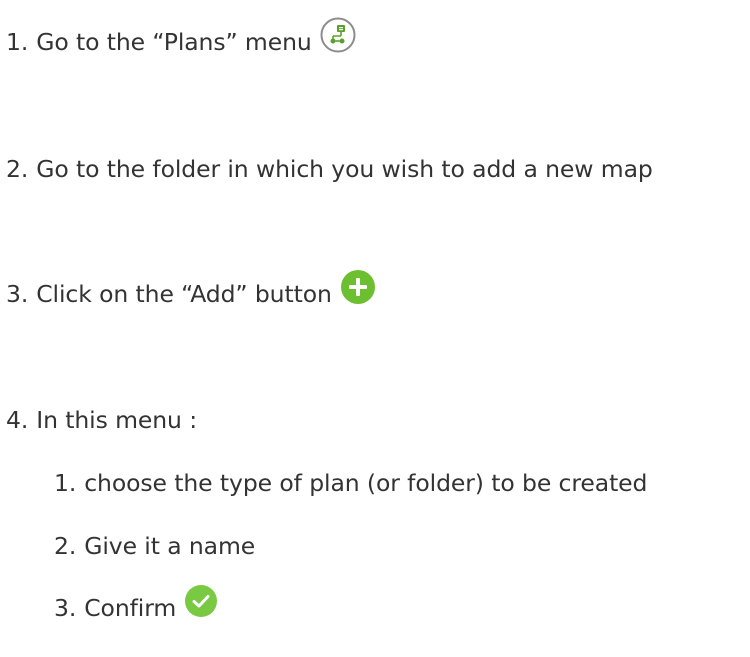 This screenshot has width=750, height=657. I want to click on substep-number: 3., so click(65, 608).